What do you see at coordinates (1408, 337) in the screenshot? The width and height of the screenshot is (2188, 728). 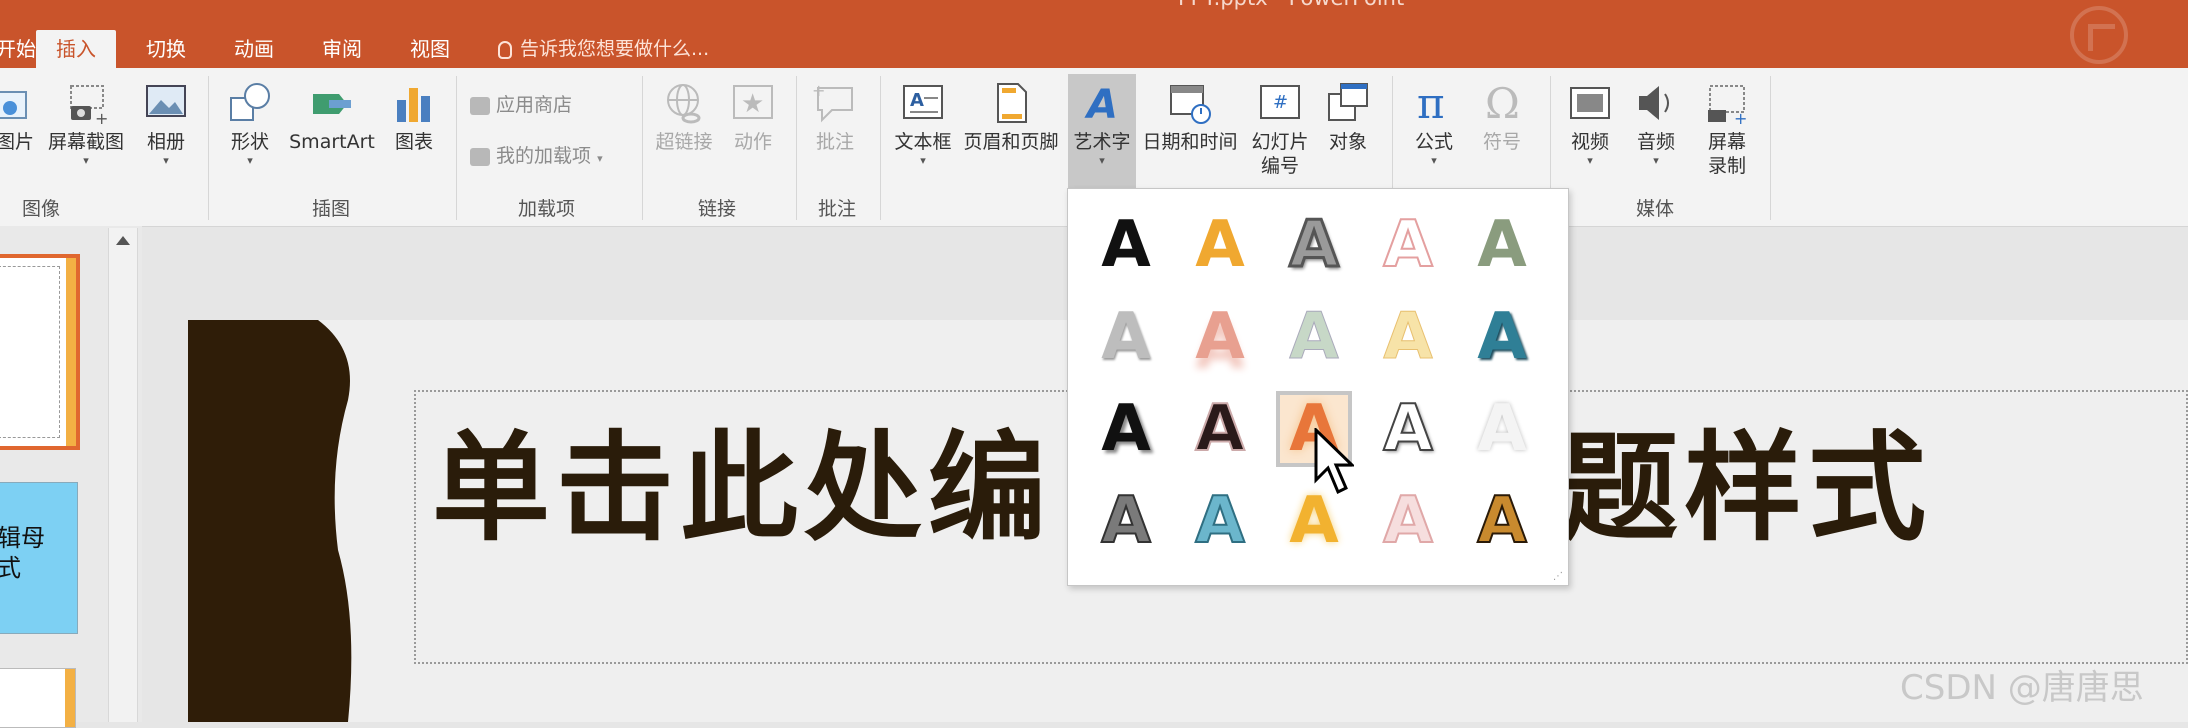 I see `wordart-style-pale-yellow-outline: A` at bounding box center [1408, 337].